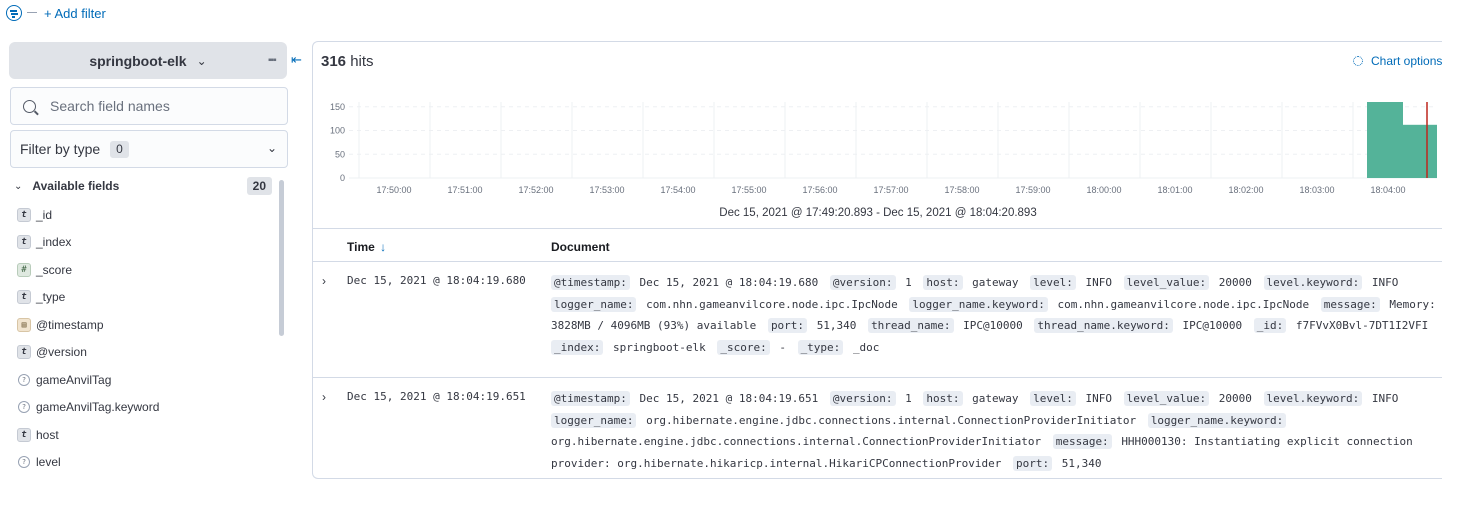  What do you see at coordinates (160, 106) in the screenshot?
I see `field-search-input` at bounding box center [160, 106].